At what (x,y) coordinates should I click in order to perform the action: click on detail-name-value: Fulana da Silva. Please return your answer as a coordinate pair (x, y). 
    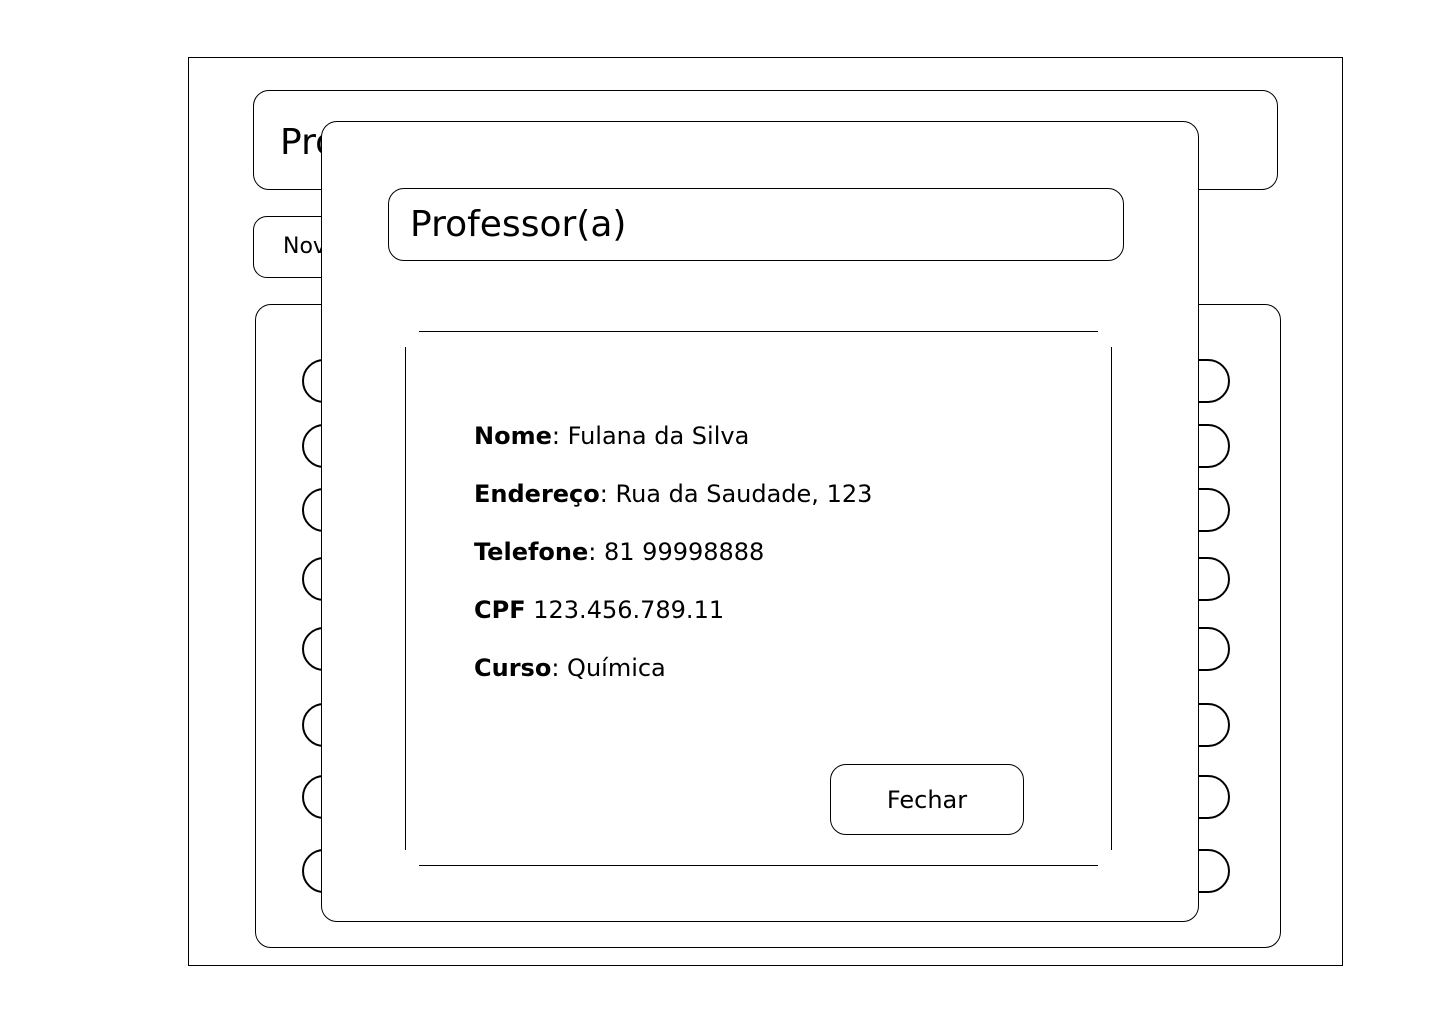
    Looking at the image, I should click on (658, 436).